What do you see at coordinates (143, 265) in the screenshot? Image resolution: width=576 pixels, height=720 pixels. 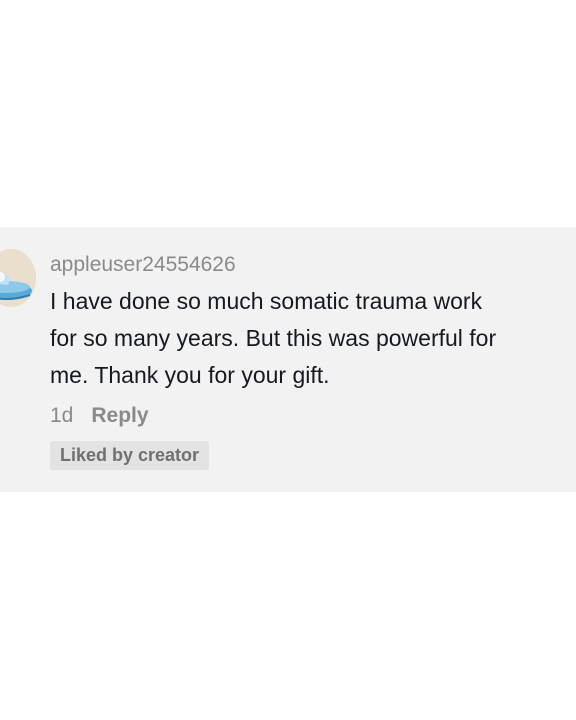 I see `comment-username: appleuser24554626` at bounding box center [143, 265].